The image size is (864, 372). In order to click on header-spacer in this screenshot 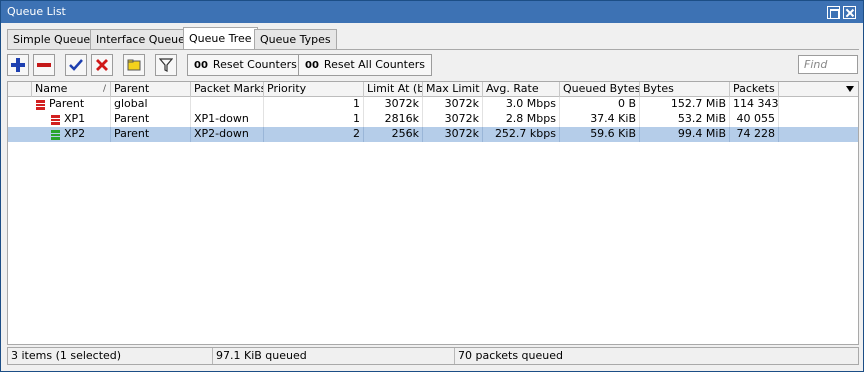, I will do `click(20, 89)`.